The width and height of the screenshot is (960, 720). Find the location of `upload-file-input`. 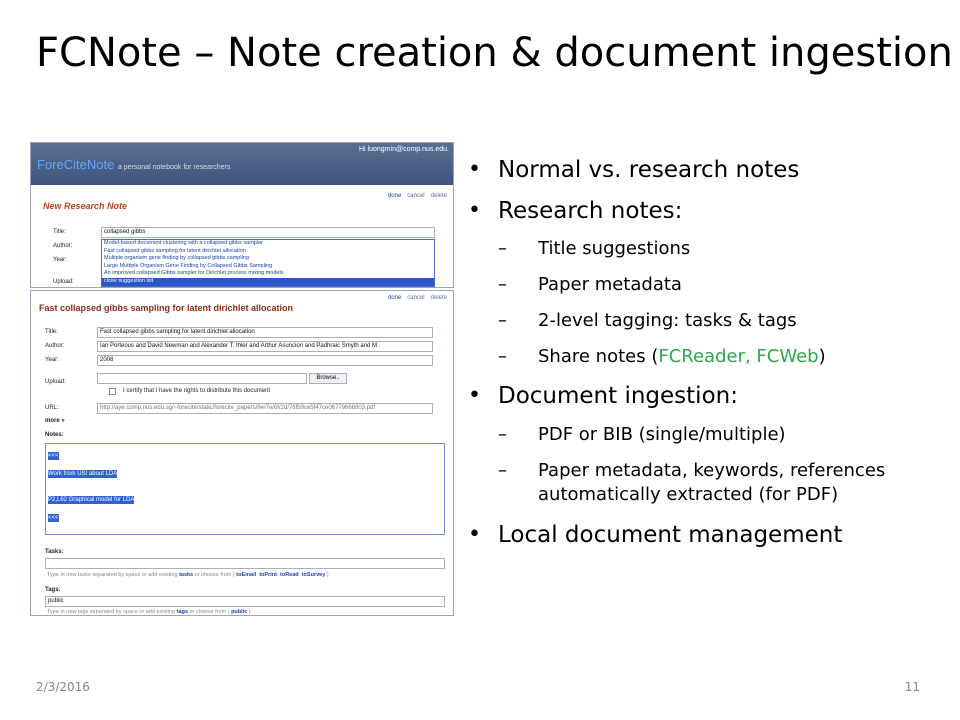

upload-file-input is located at coordinates (202, 378).